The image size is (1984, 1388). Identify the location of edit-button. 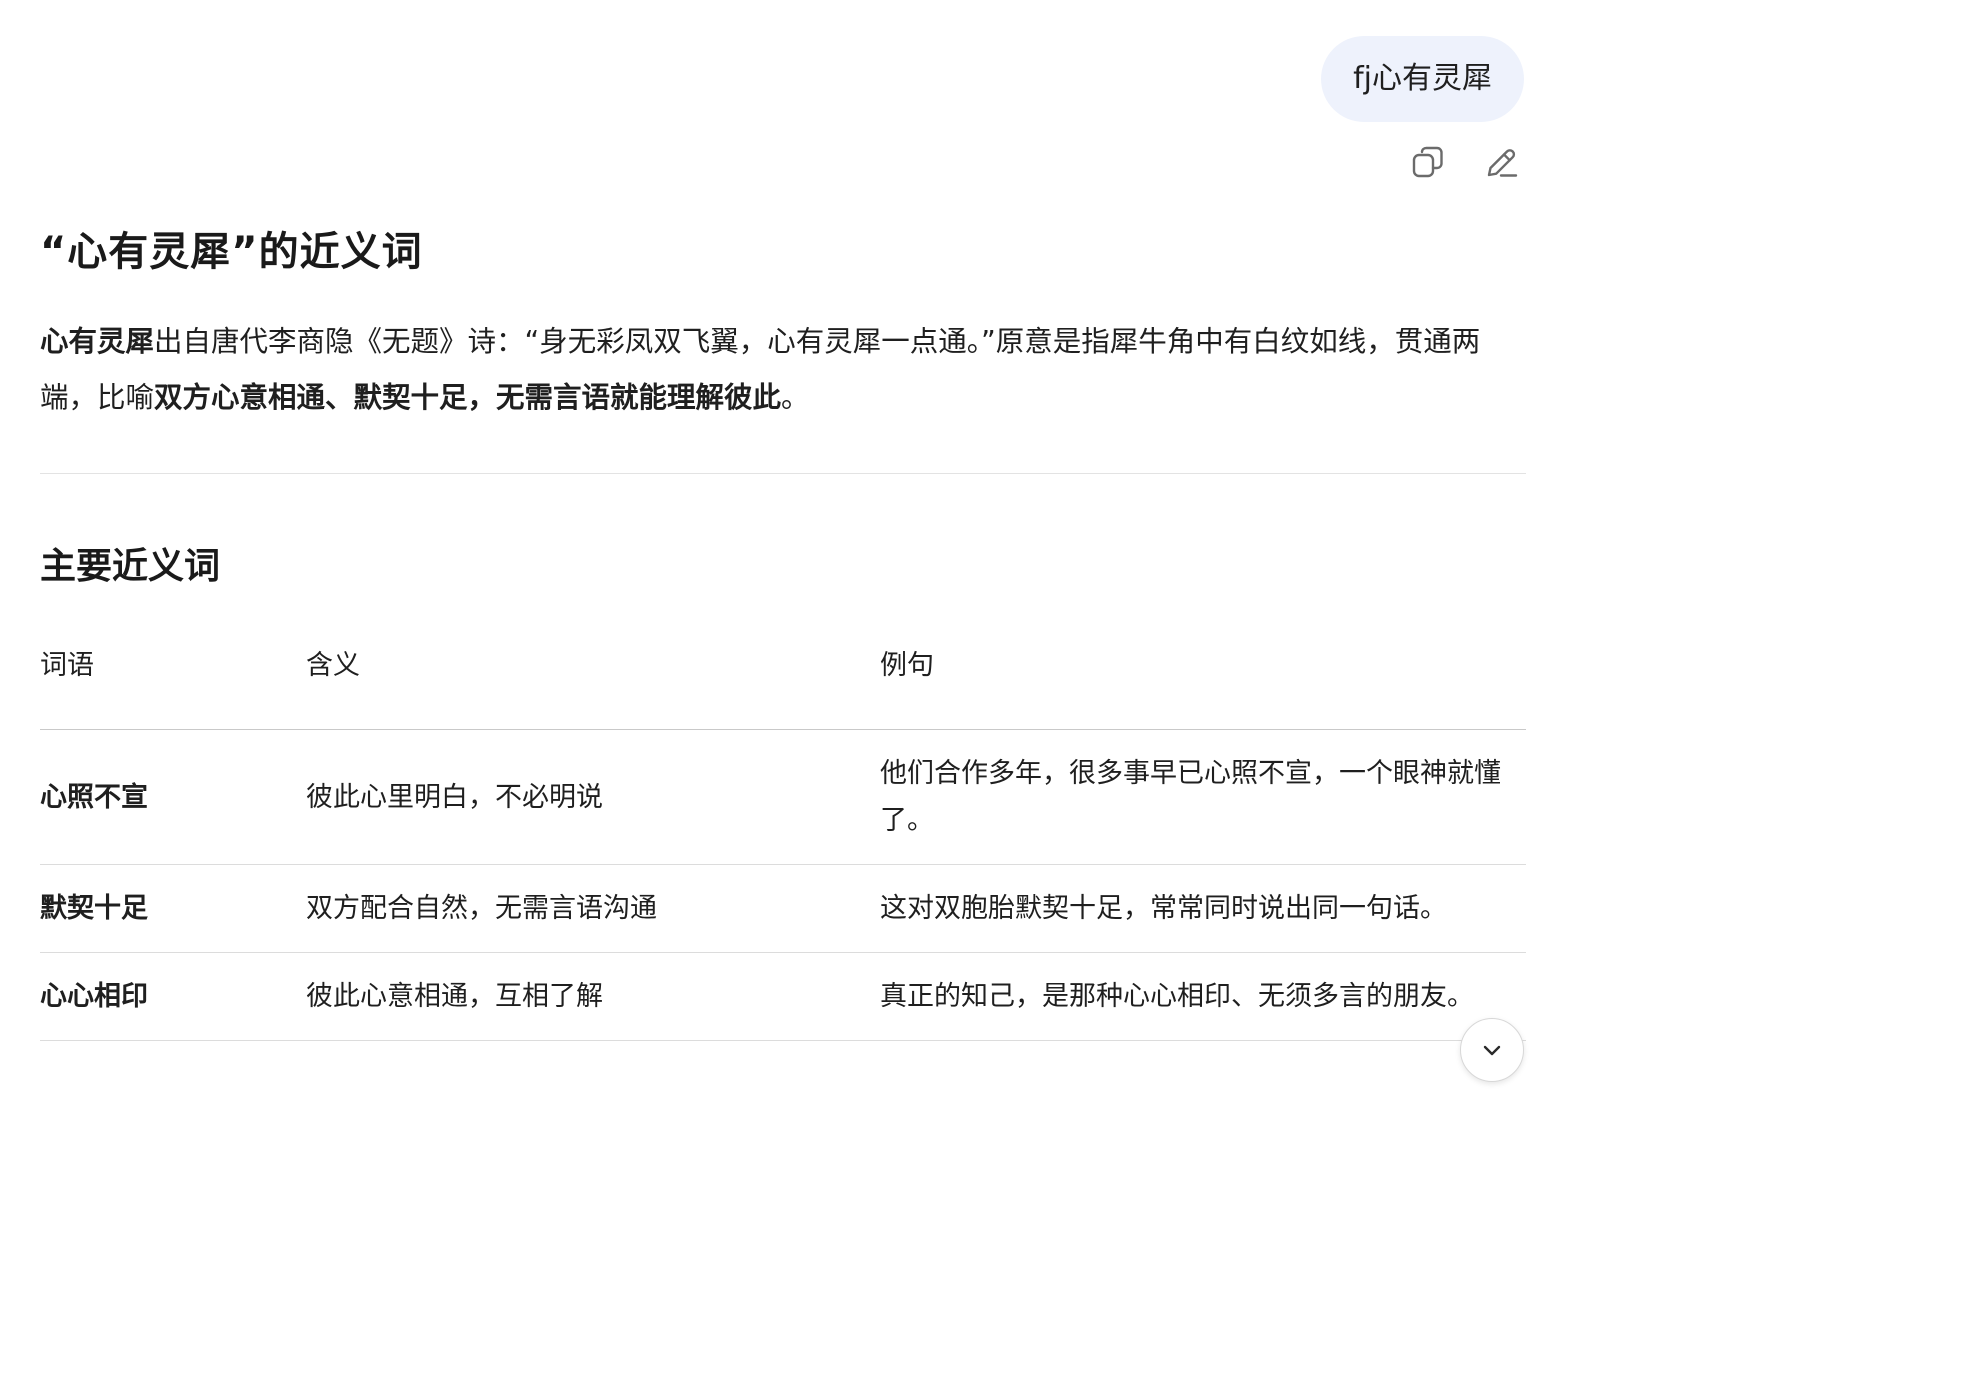
(1502, 162).